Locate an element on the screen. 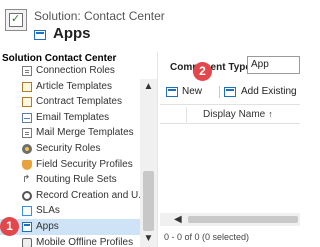  solution-title: Solution: Contact Center is located at coordinates (99, 16).